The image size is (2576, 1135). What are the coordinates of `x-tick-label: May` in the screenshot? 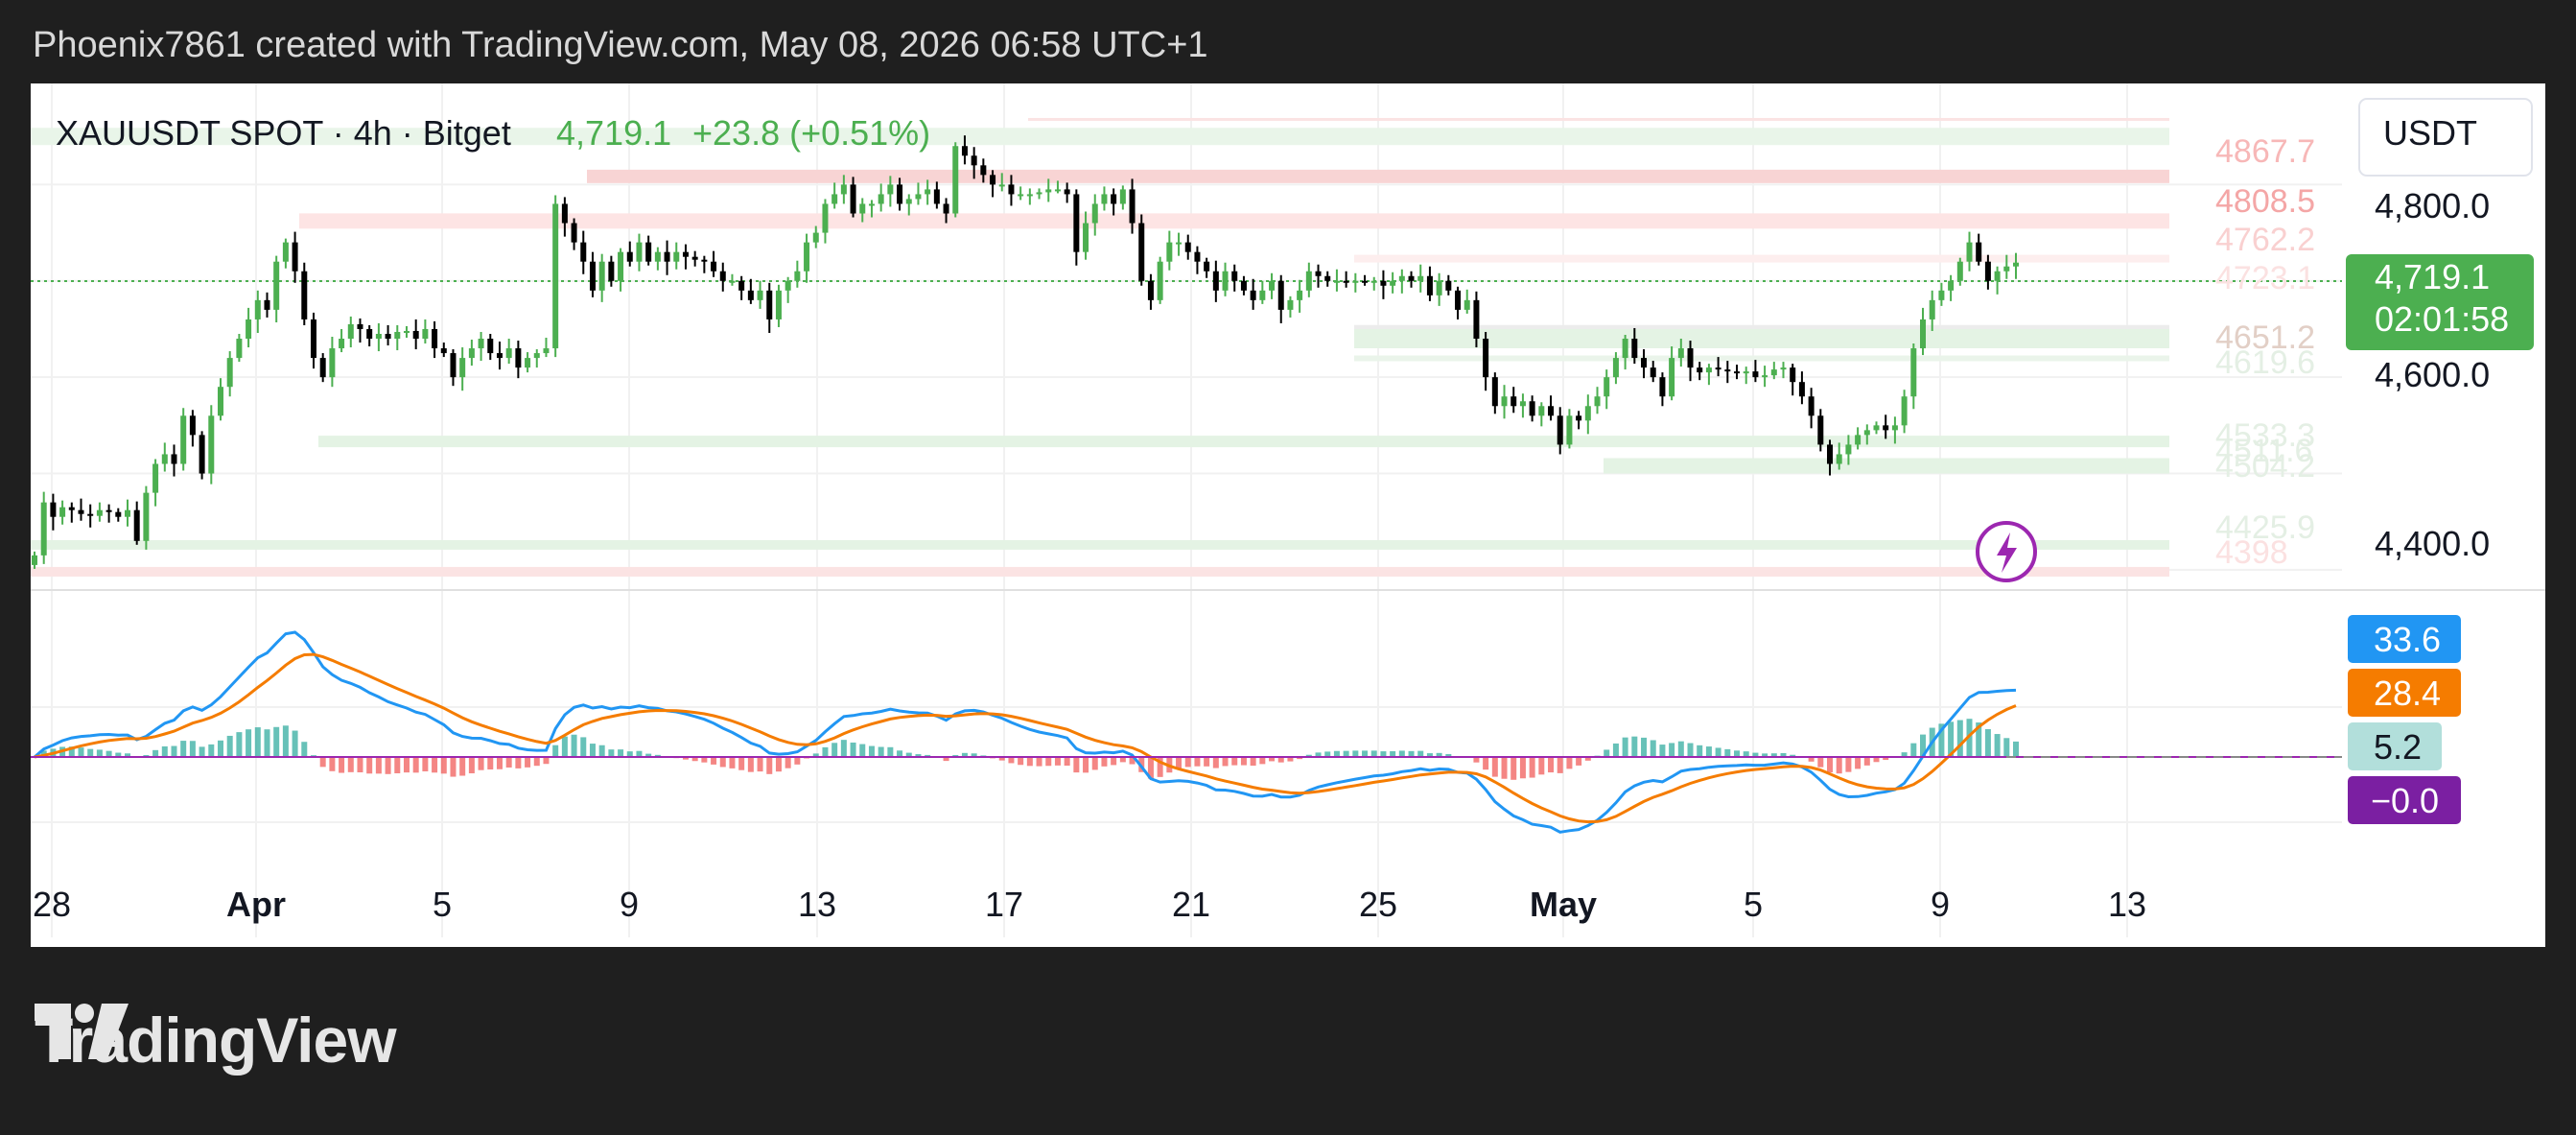 It's located at (1563, 904).